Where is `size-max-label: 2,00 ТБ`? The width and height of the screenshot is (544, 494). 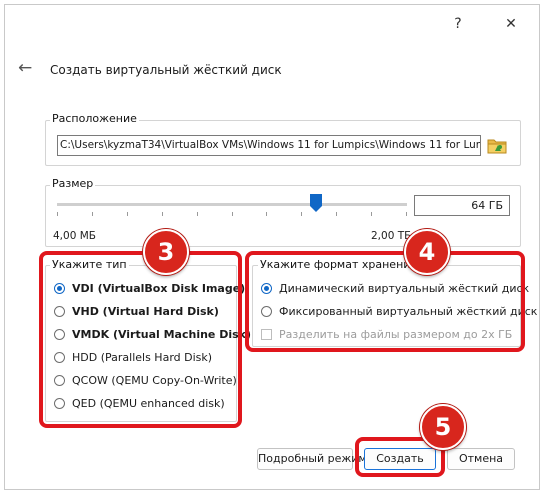 size-max-label: 2,00 ТБ is located at coordinates (391, 236).